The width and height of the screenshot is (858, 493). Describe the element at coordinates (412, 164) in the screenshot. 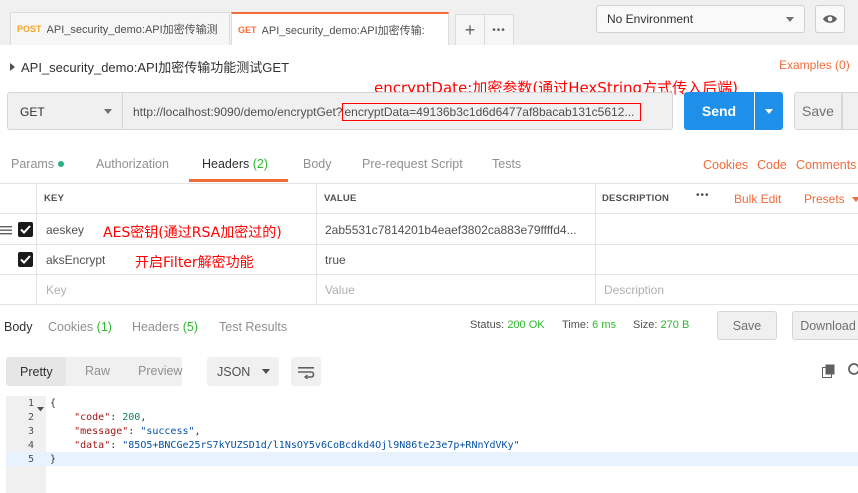

I see `tab-prerequest-script: Pre-request Script` at that location.